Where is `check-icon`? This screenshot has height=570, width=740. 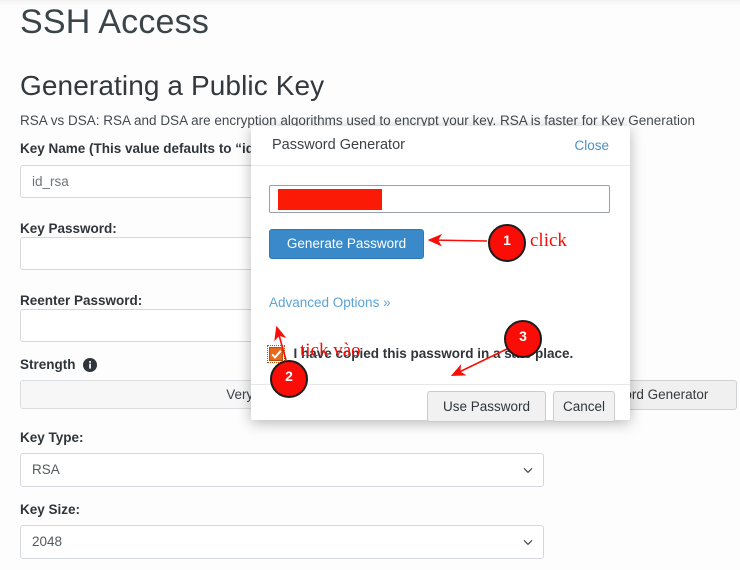
check-icon is located at coordinates (276, 354).